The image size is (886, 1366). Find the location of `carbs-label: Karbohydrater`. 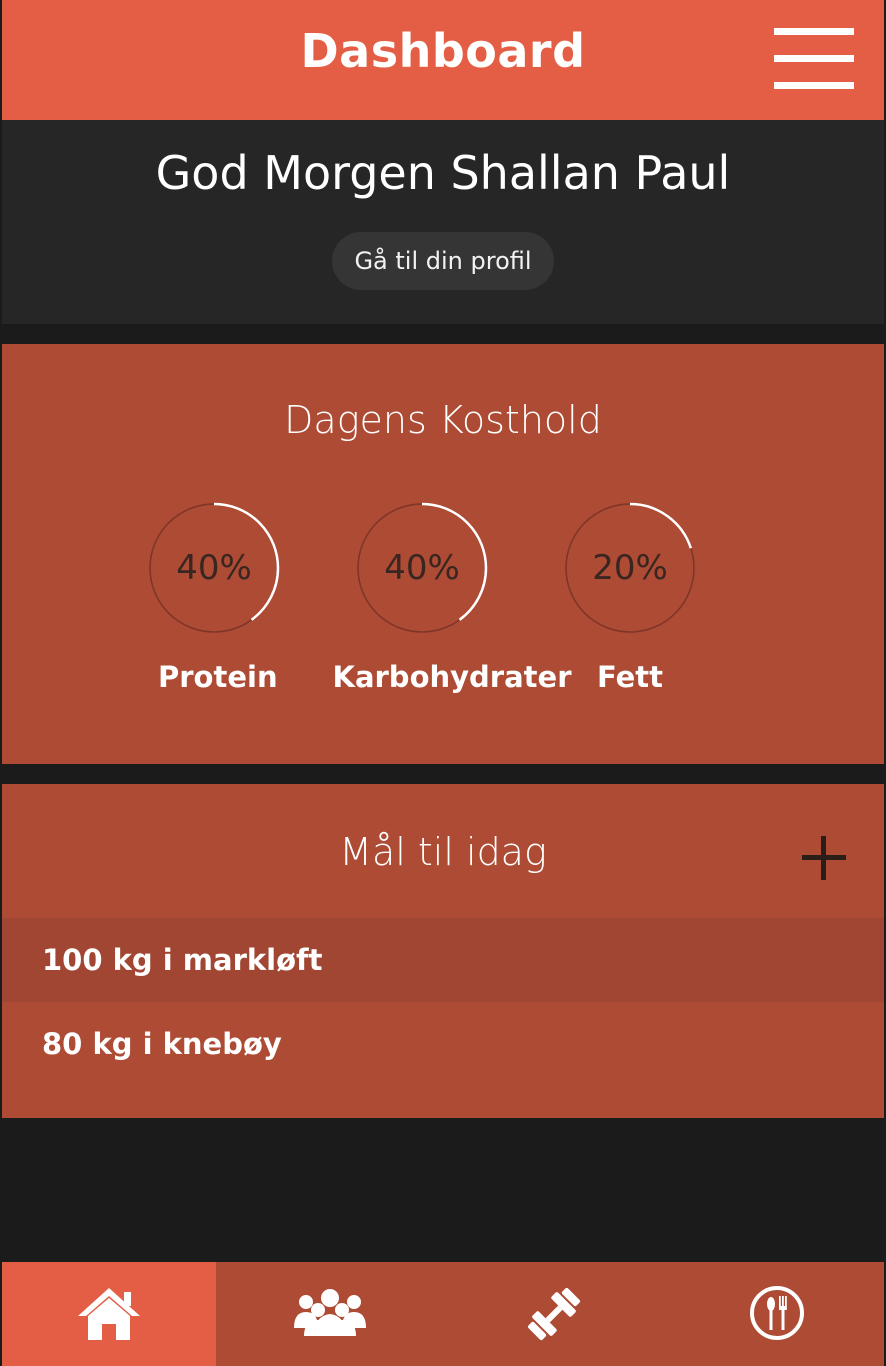

carbs-label: Karbohydrater is located at coordinates (452, 677).